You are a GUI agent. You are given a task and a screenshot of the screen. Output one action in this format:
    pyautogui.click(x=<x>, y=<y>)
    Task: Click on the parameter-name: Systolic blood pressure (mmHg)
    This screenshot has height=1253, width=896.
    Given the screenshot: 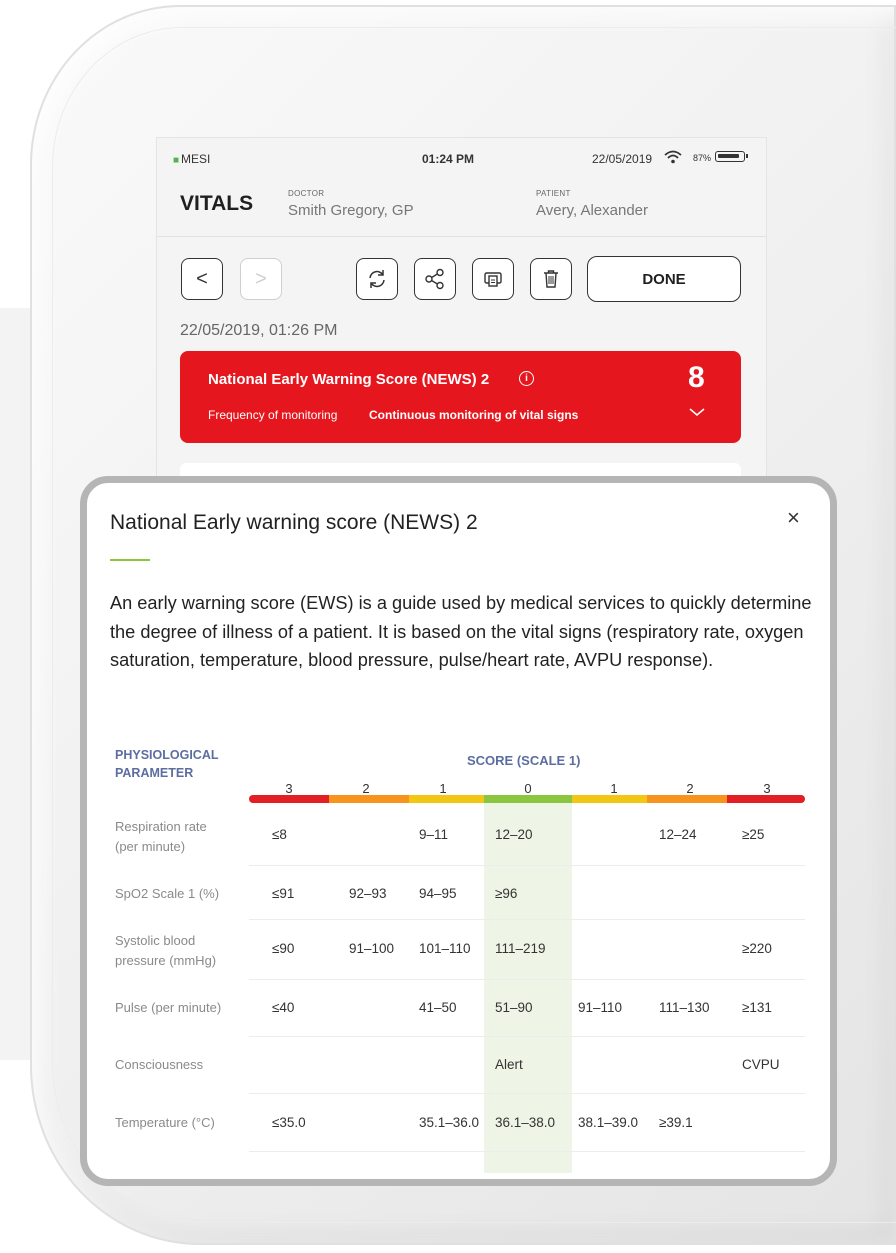 What is the action you would take?
    pyautogui.click(x=165, y=951)
    